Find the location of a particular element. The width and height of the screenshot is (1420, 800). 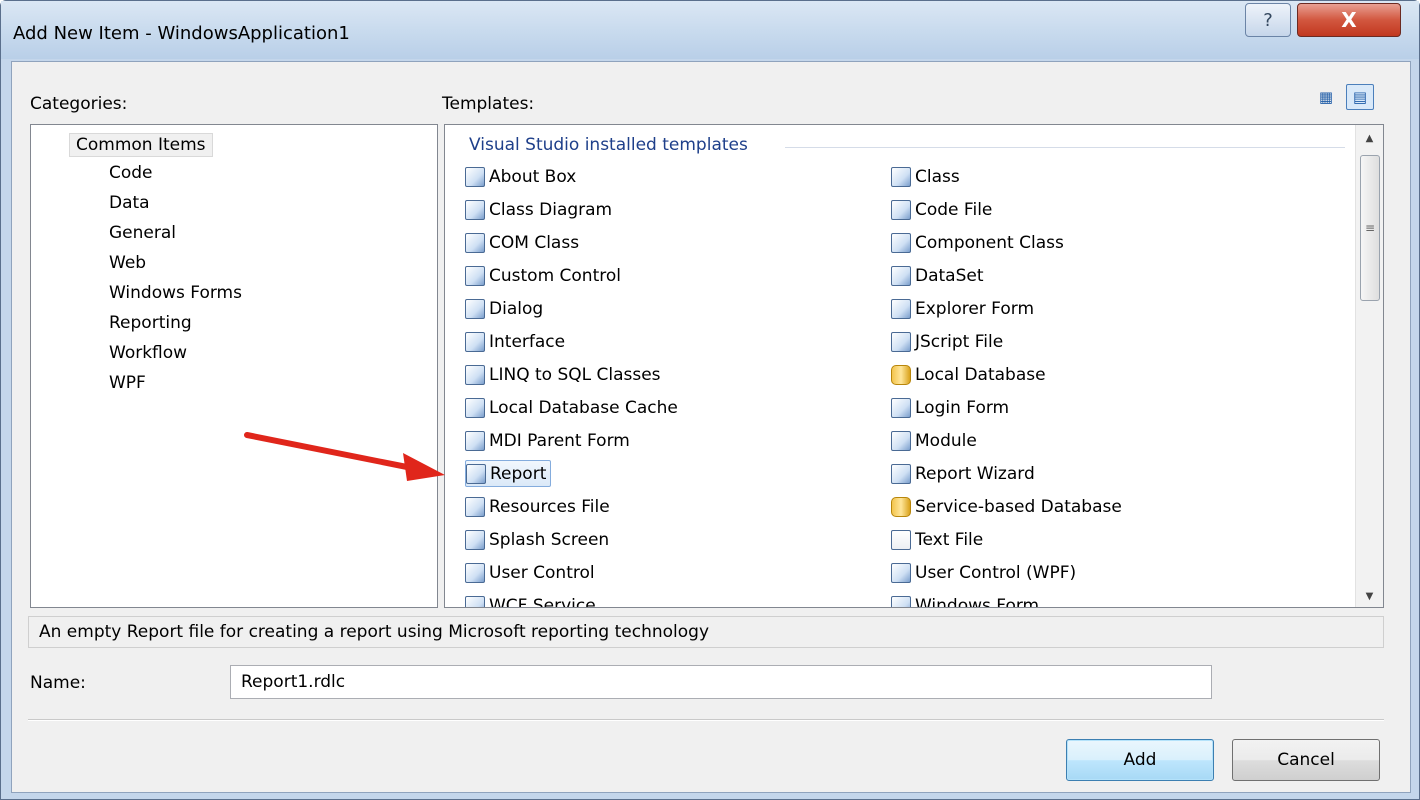

template-item: Class Diagram is located at coordinates (538, 209).